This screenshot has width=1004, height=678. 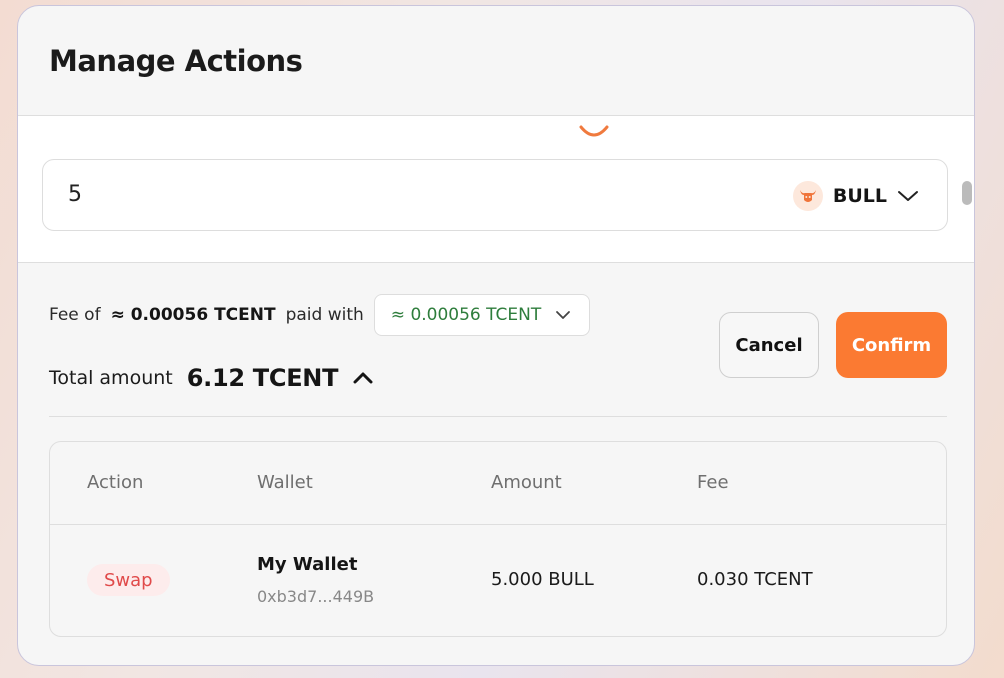 What do you see at coordinates (363, 378) in the screenshot?
I see `chevron-up-icon` at bounding box center [363, 378].